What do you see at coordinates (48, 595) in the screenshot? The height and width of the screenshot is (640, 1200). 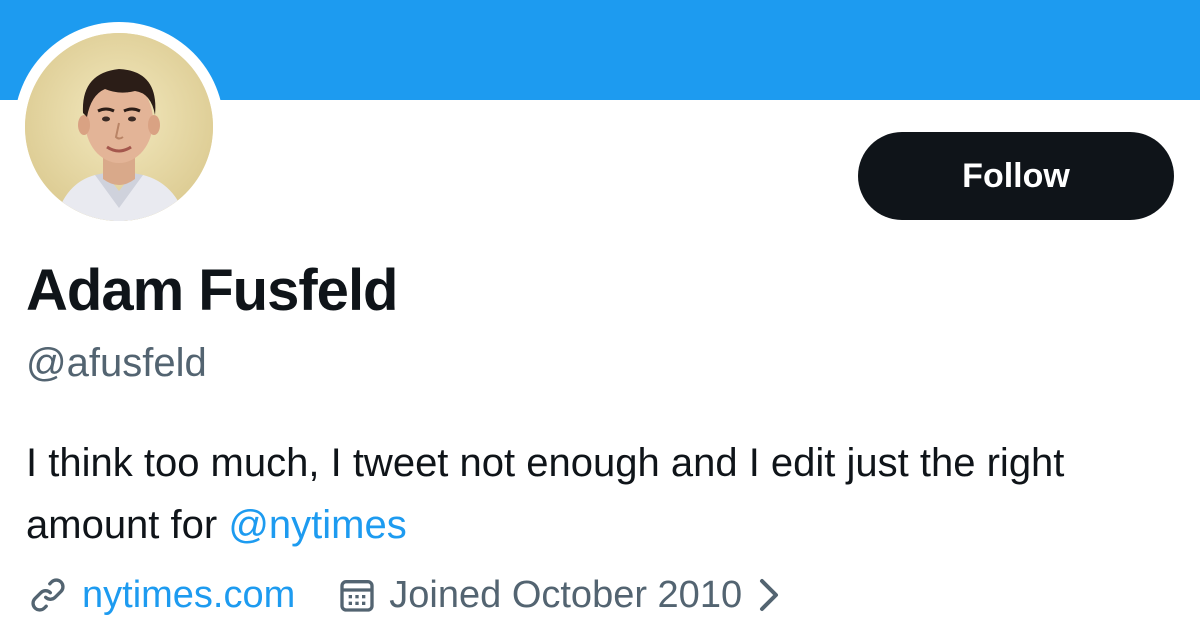 I see `link-icon` at bounding box center [48, 595].